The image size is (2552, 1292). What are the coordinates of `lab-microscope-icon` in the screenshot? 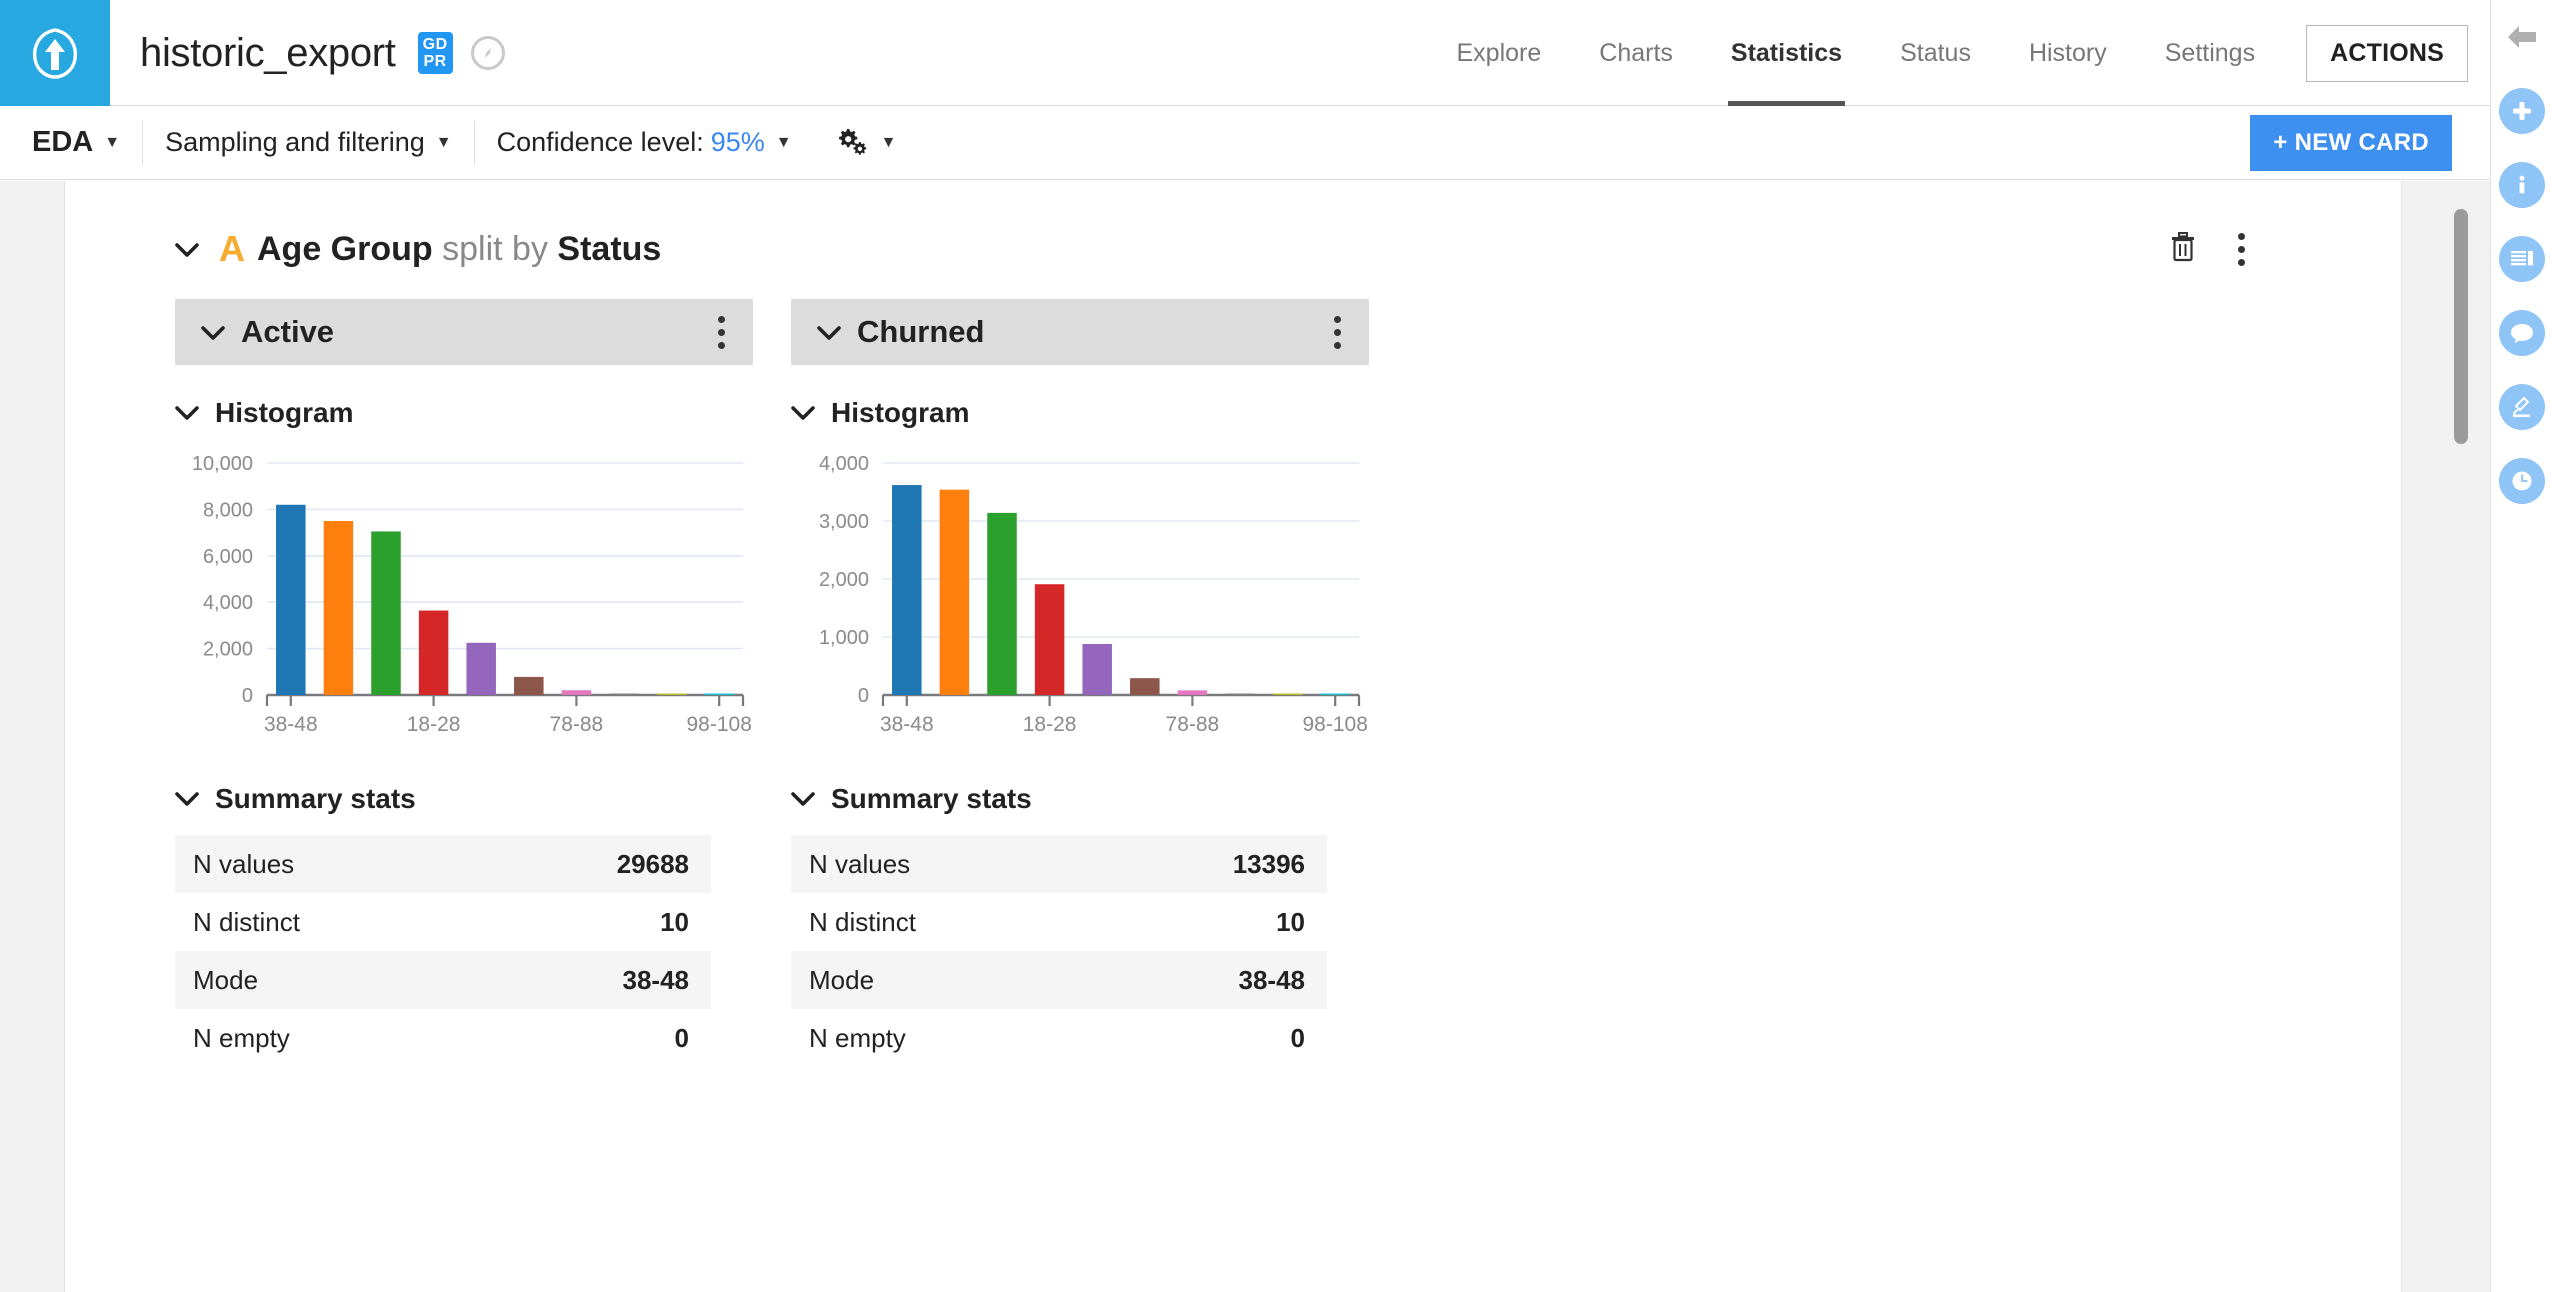 It's located at (2521, 407).